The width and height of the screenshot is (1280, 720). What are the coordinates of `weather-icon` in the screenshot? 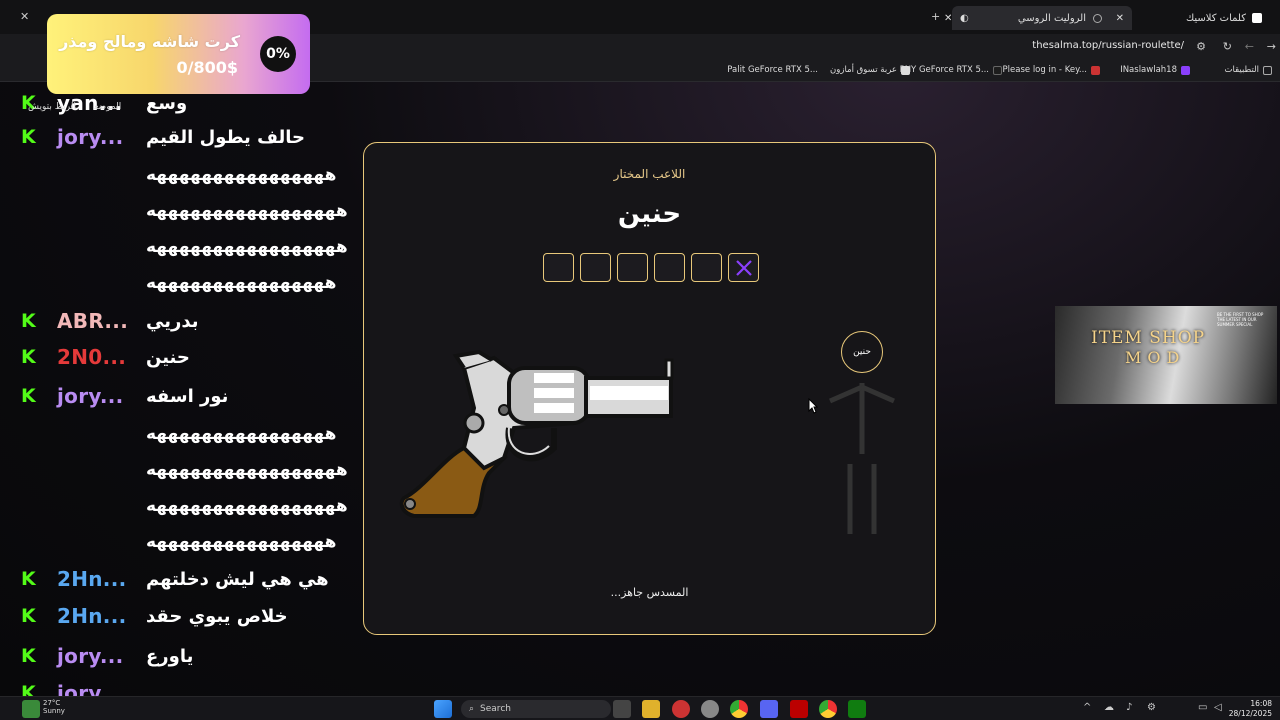 It's located at (31, 709).